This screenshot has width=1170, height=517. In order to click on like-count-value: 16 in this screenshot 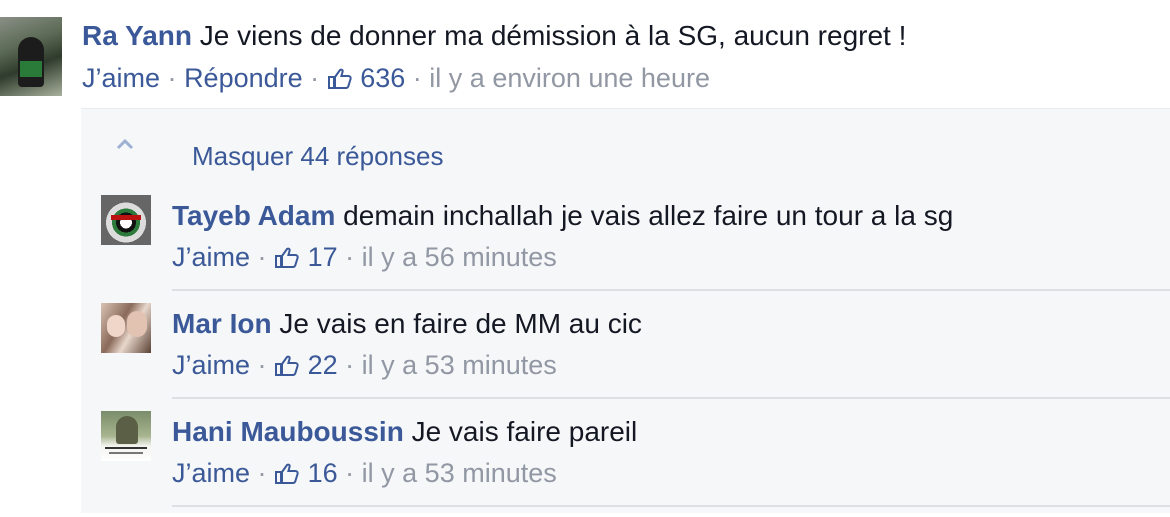, I will do `click(322, 473)`.